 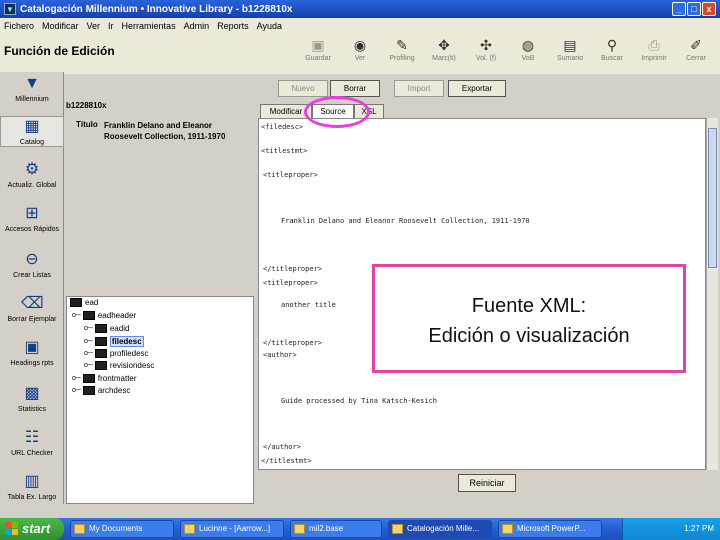 What do you see at coordinates (32, 398) in the screenshot?
I see `sidebar-item-statistics: ▩ Statistics` at bounding box center [32, 398].